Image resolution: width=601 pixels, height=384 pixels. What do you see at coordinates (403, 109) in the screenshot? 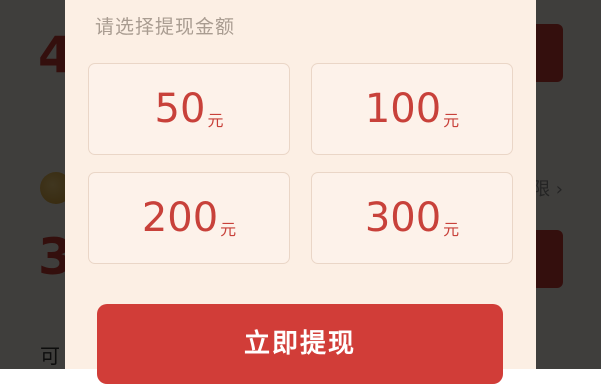
I see `amount-option-value: 100` at bounding box center [403, 109].